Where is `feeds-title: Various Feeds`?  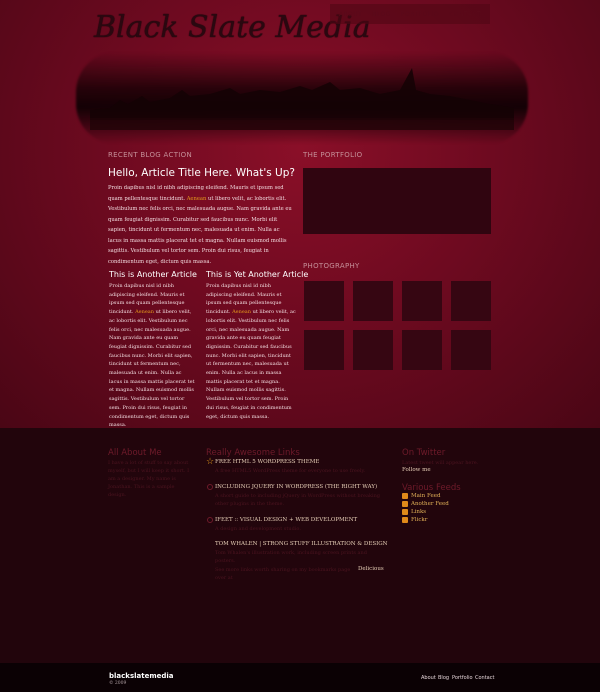 feeds-title: Various Feeds is located at coordinates (431, 488).